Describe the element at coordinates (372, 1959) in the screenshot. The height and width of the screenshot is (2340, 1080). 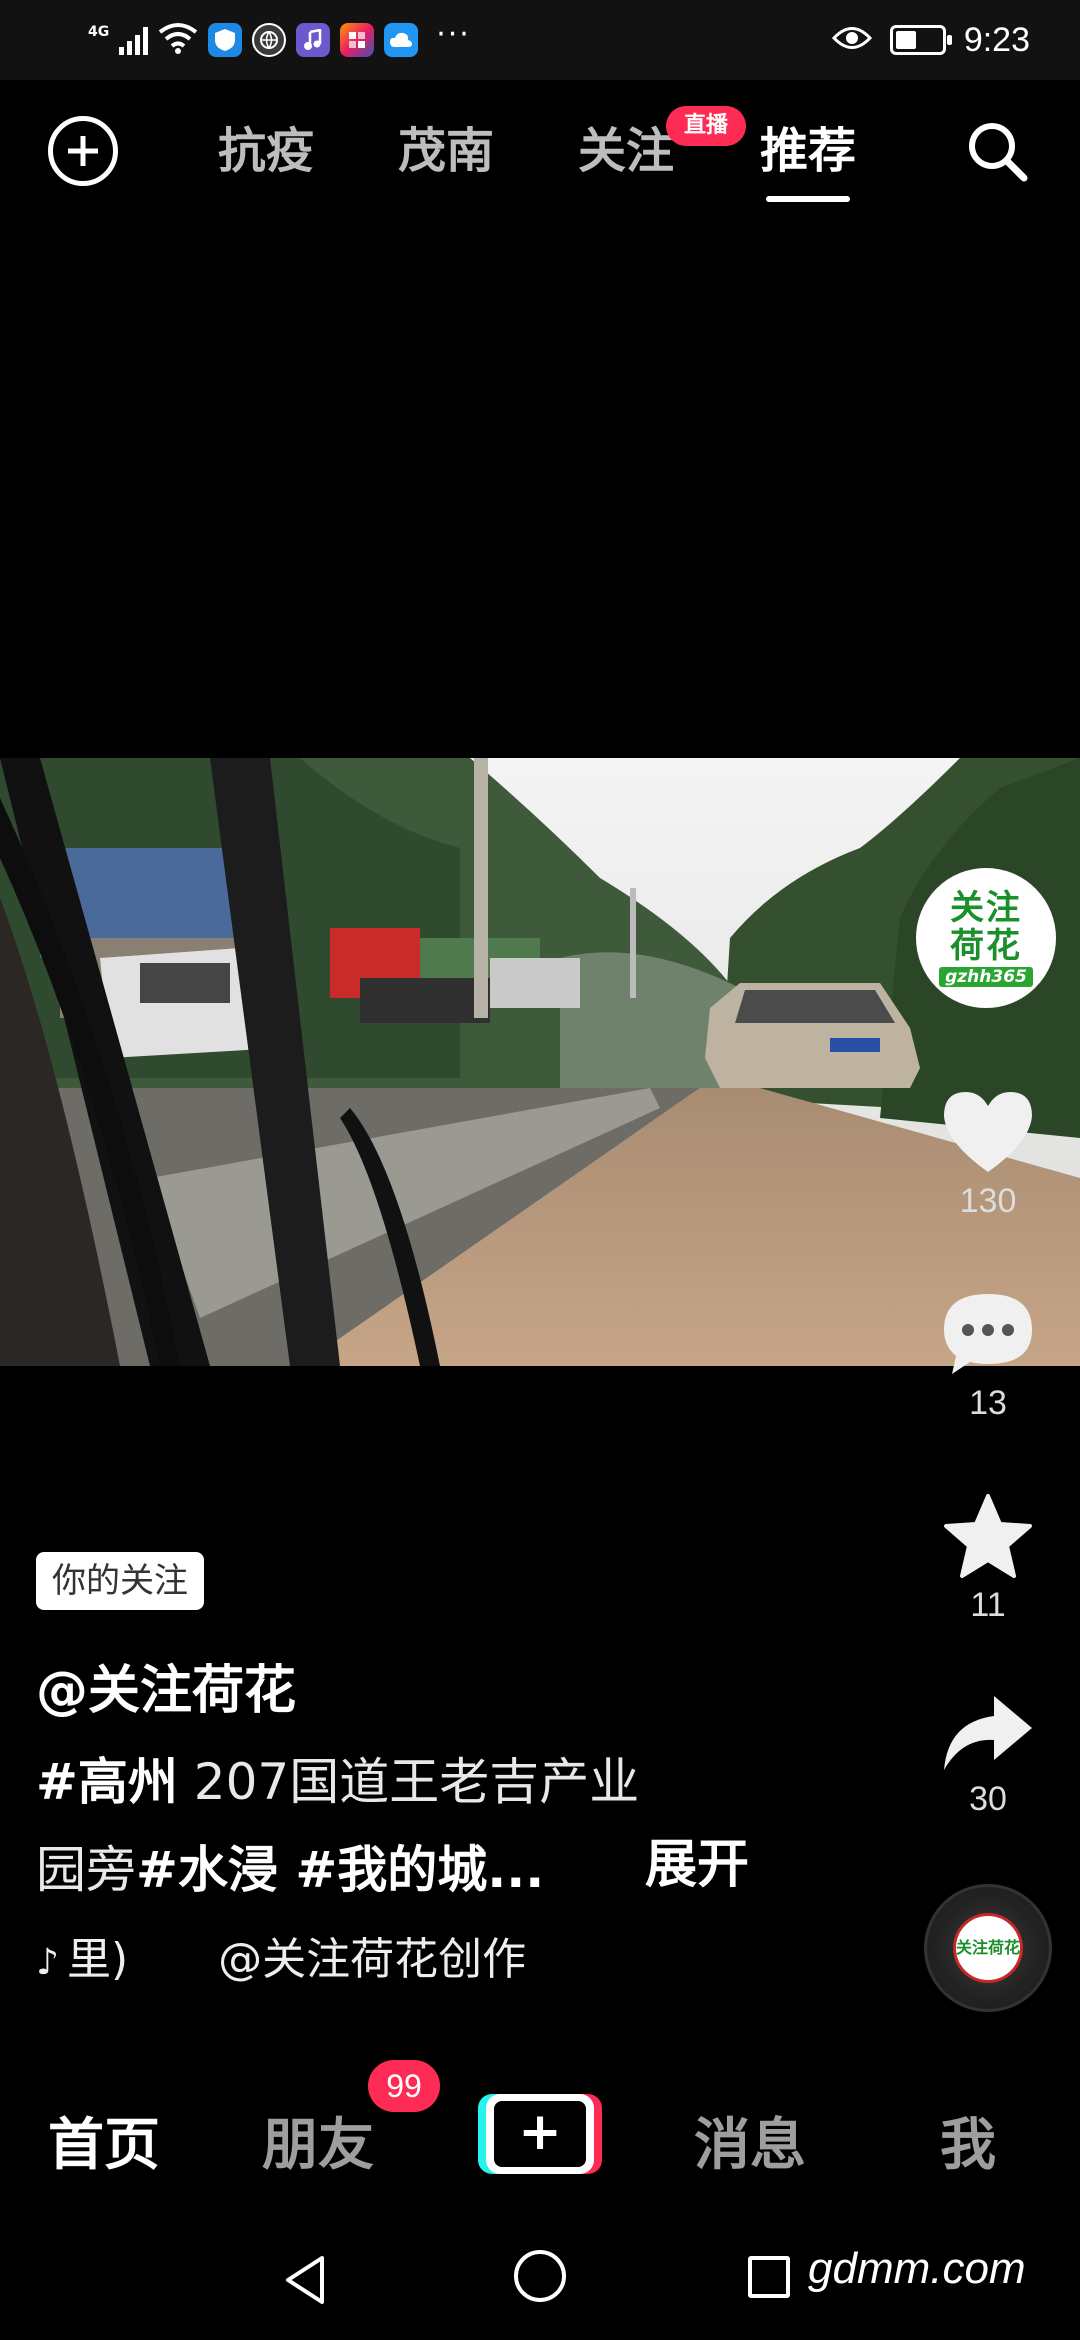
I see `music-text-right: @关注荷花创作` at that location.